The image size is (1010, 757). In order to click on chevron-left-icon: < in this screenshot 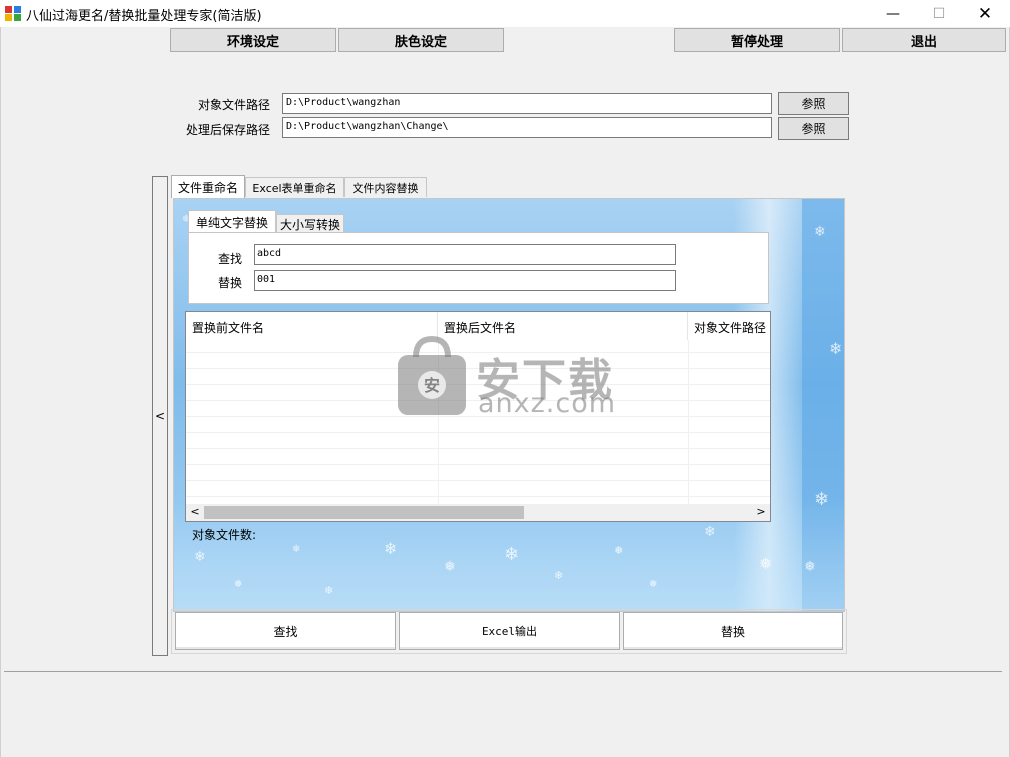, I will do `click(160, 416)`.